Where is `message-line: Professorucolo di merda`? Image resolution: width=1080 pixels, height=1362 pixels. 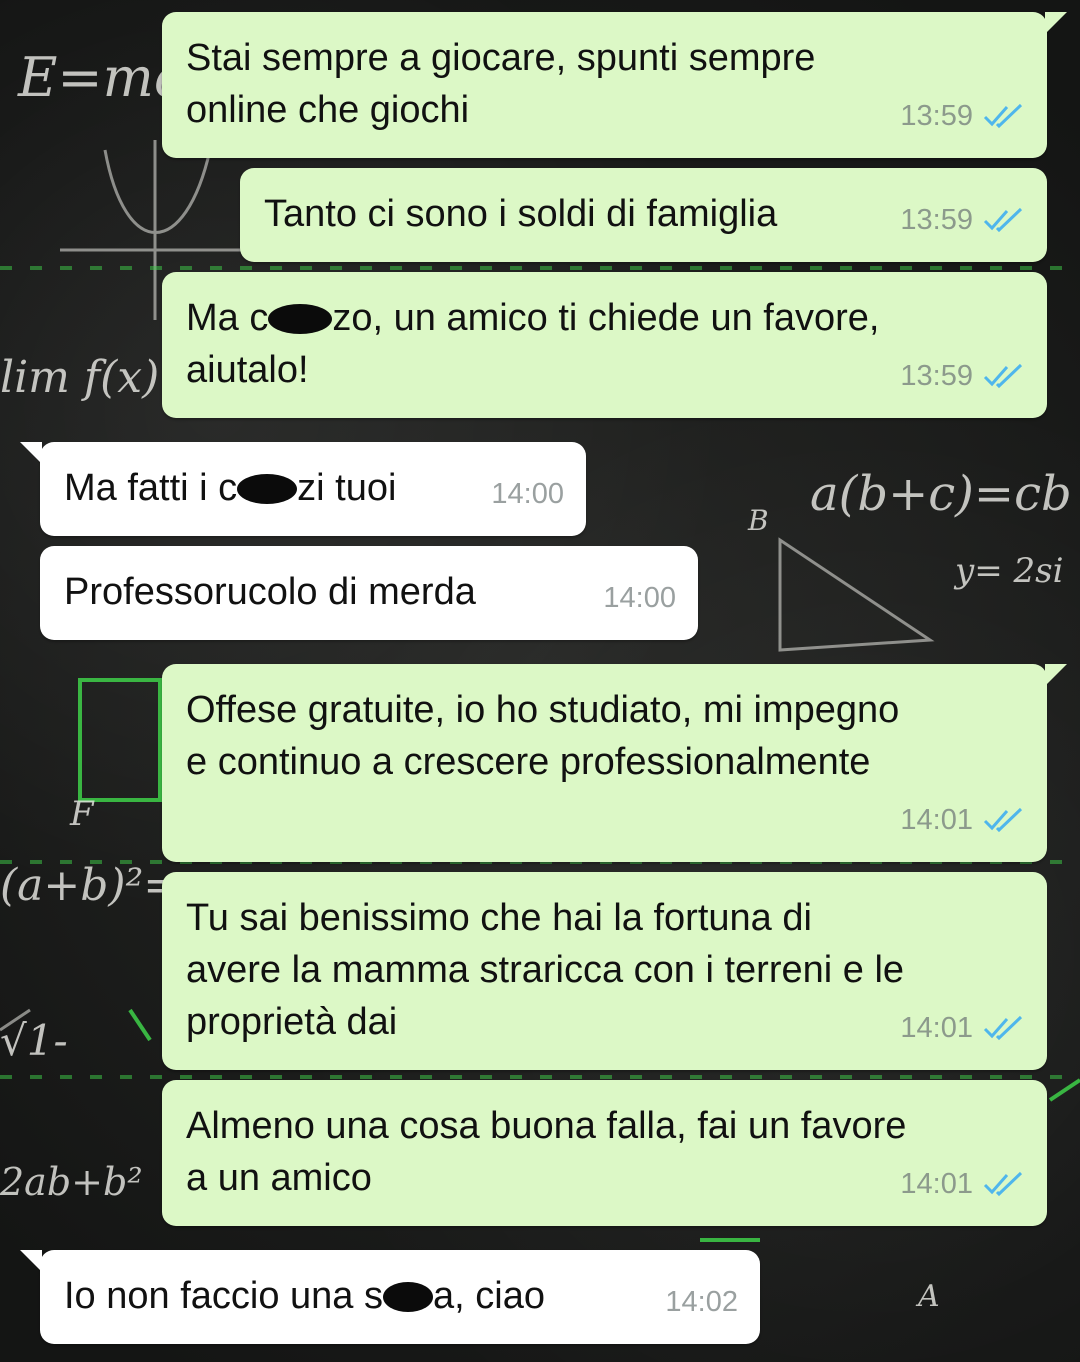
message-line: Professorucolo di merda is located at coordinates (270, 592).